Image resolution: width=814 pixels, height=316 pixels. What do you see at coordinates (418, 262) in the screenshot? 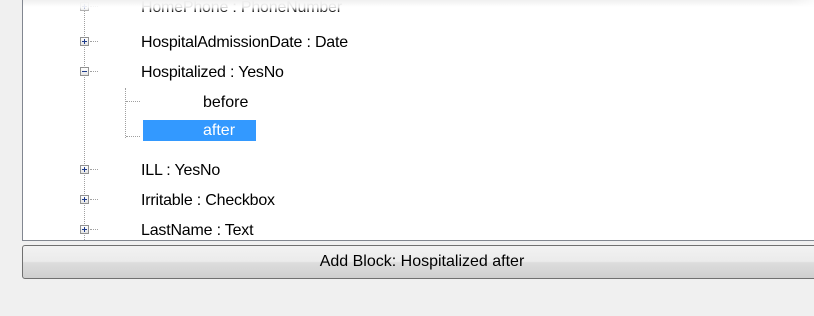
I see `add-block-button: Add Block: Hospitalized after` at bounding box center [418, 262].